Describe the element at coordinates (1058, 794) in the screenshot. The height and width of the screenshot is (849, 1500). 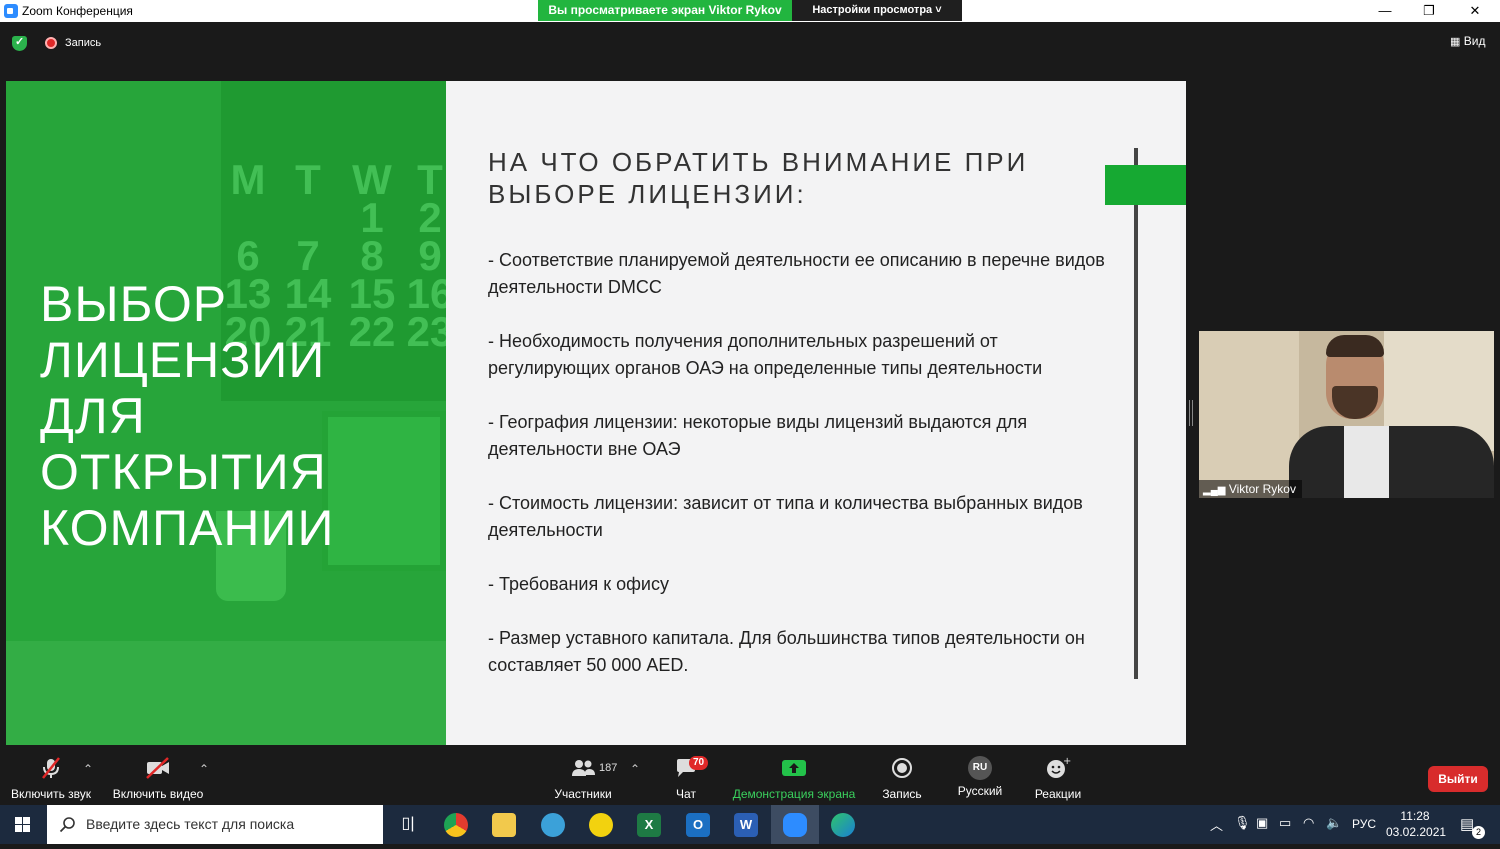
I see `reactions-label: Реакции` at that location.